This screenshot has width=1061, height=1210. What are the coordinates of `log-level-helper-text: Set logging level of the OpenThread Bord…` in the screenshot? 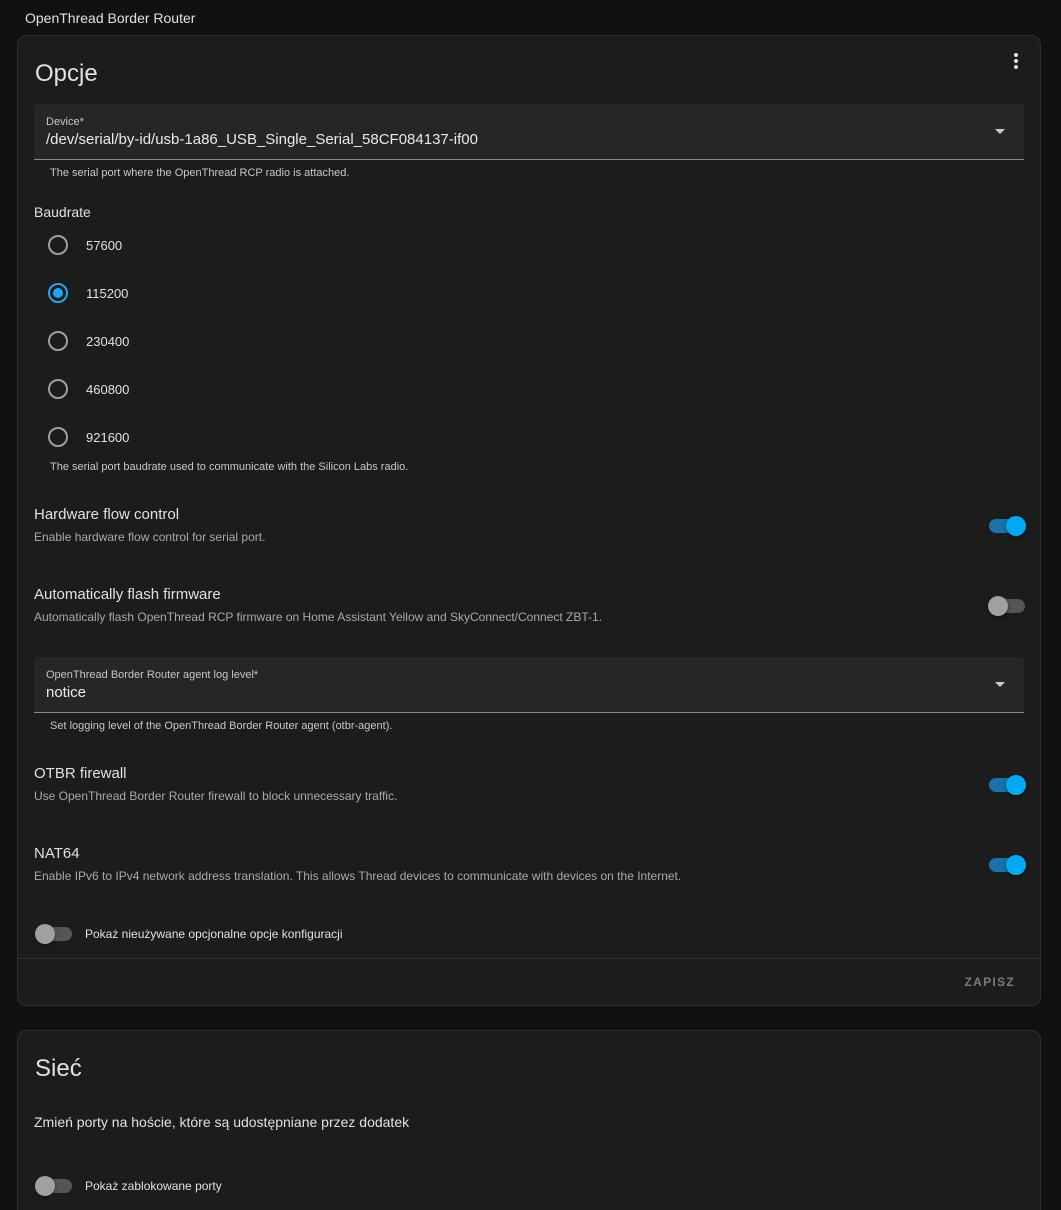 It's located at (221, 726).